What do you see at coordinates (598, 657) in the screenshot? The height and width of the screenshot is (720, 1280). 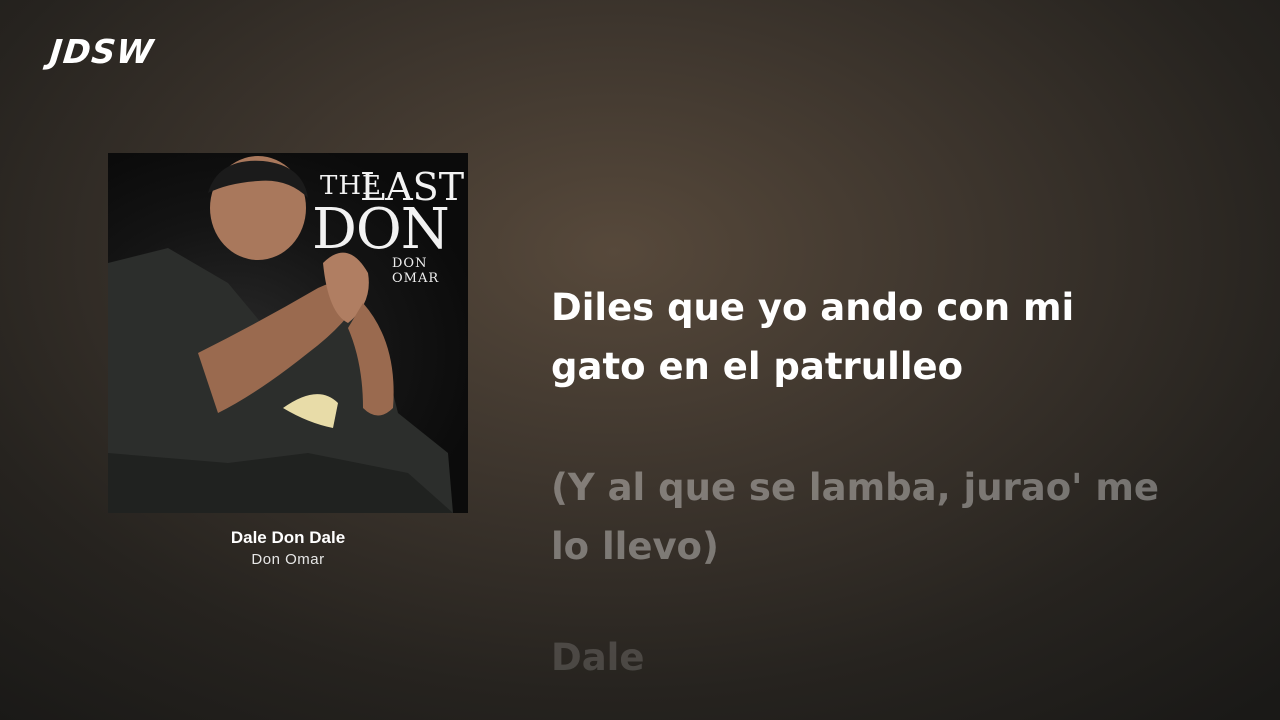 I see `lyric-line-upcoming: Dale` at bounding box center [598, 657].